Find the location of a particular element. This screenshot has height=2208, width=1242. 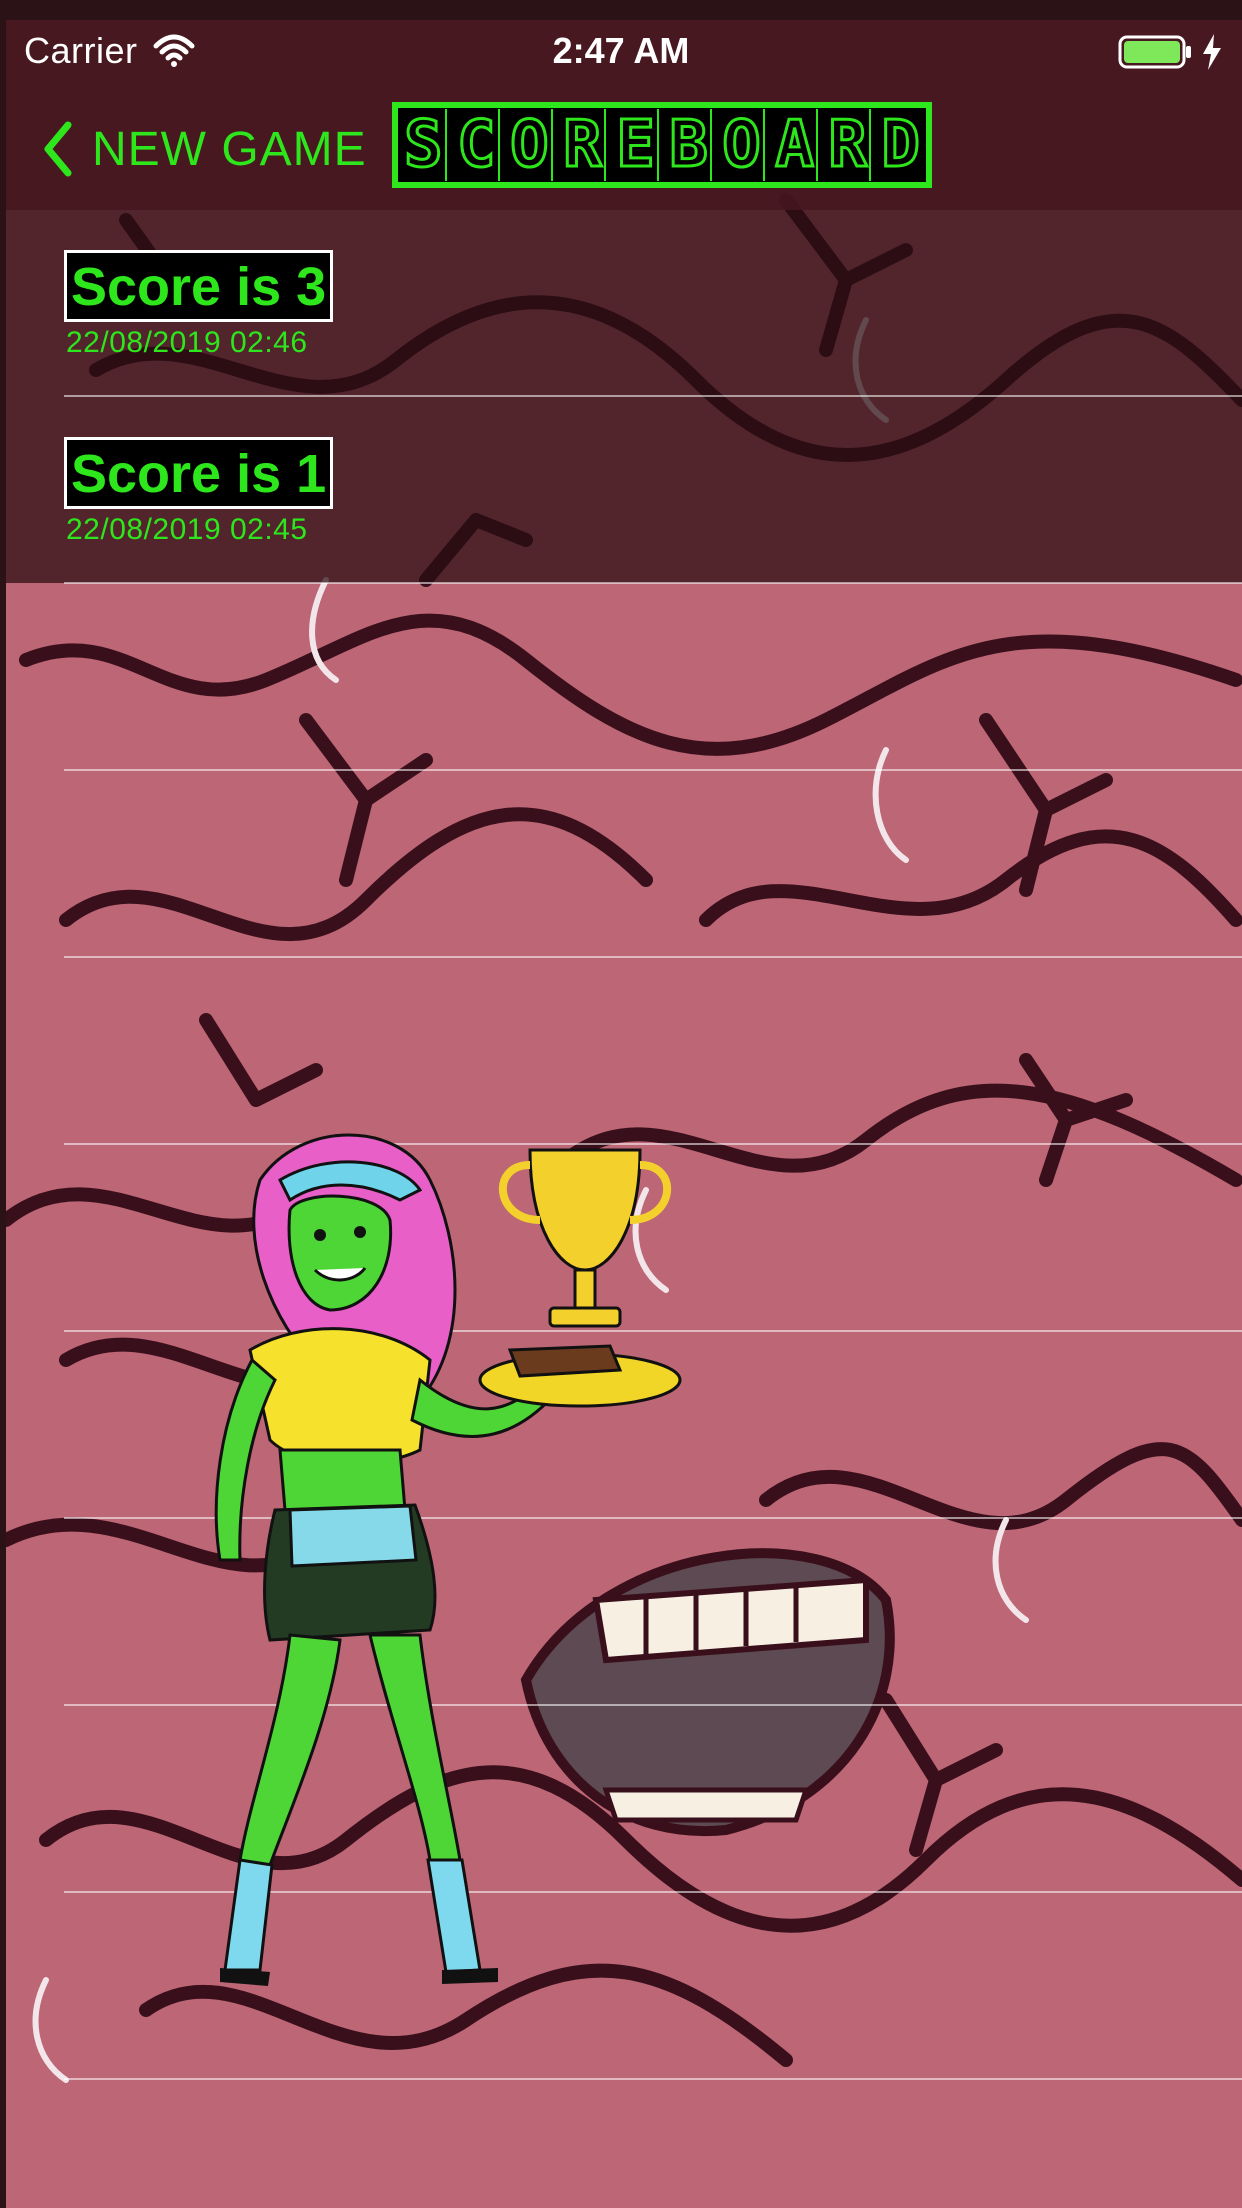

back-button-label: NEW GAME is located at coordinates (229, 149).